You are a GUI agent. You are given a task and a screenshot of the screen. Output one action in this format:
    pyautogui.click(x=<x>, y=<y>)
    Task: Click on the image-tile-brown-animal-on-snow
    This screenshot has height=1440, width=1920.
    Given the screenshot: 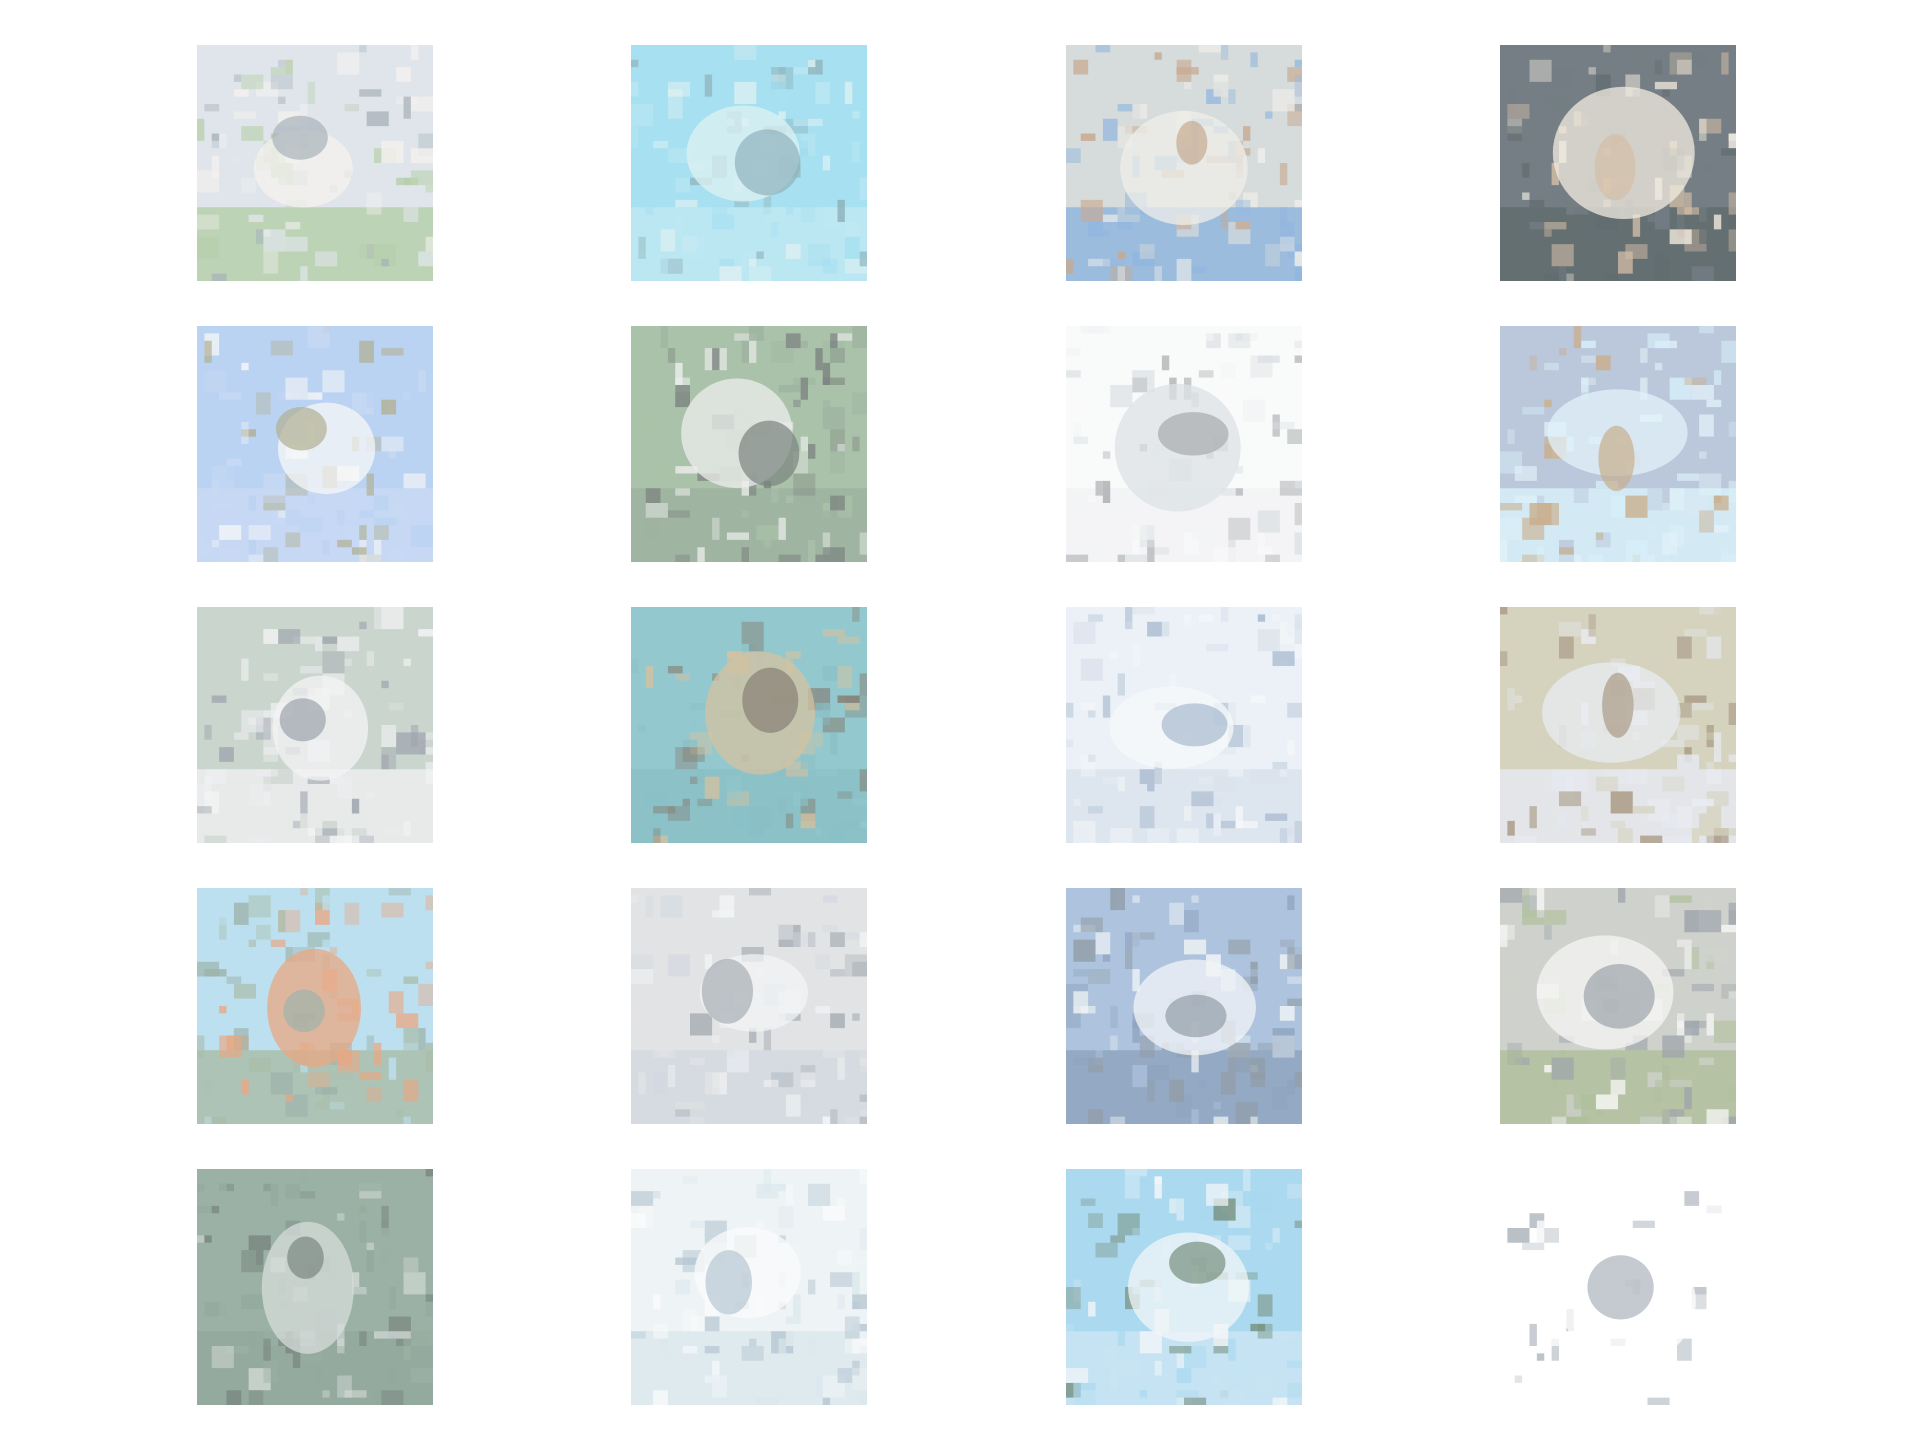 What is the action you would take?
    pyautogui.click(x=1618, y=444)
    